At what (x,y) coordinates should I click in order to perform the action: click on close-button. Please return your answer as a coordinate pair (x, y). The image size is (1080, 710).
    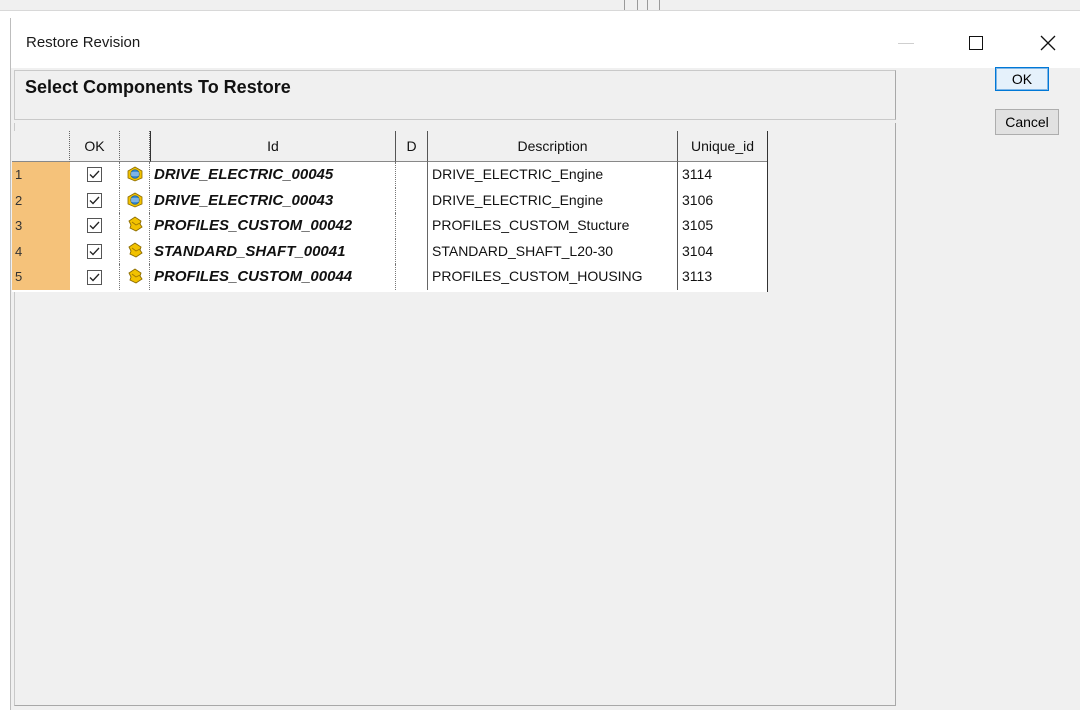
    Looking at the image, I should click on (1048, 43).